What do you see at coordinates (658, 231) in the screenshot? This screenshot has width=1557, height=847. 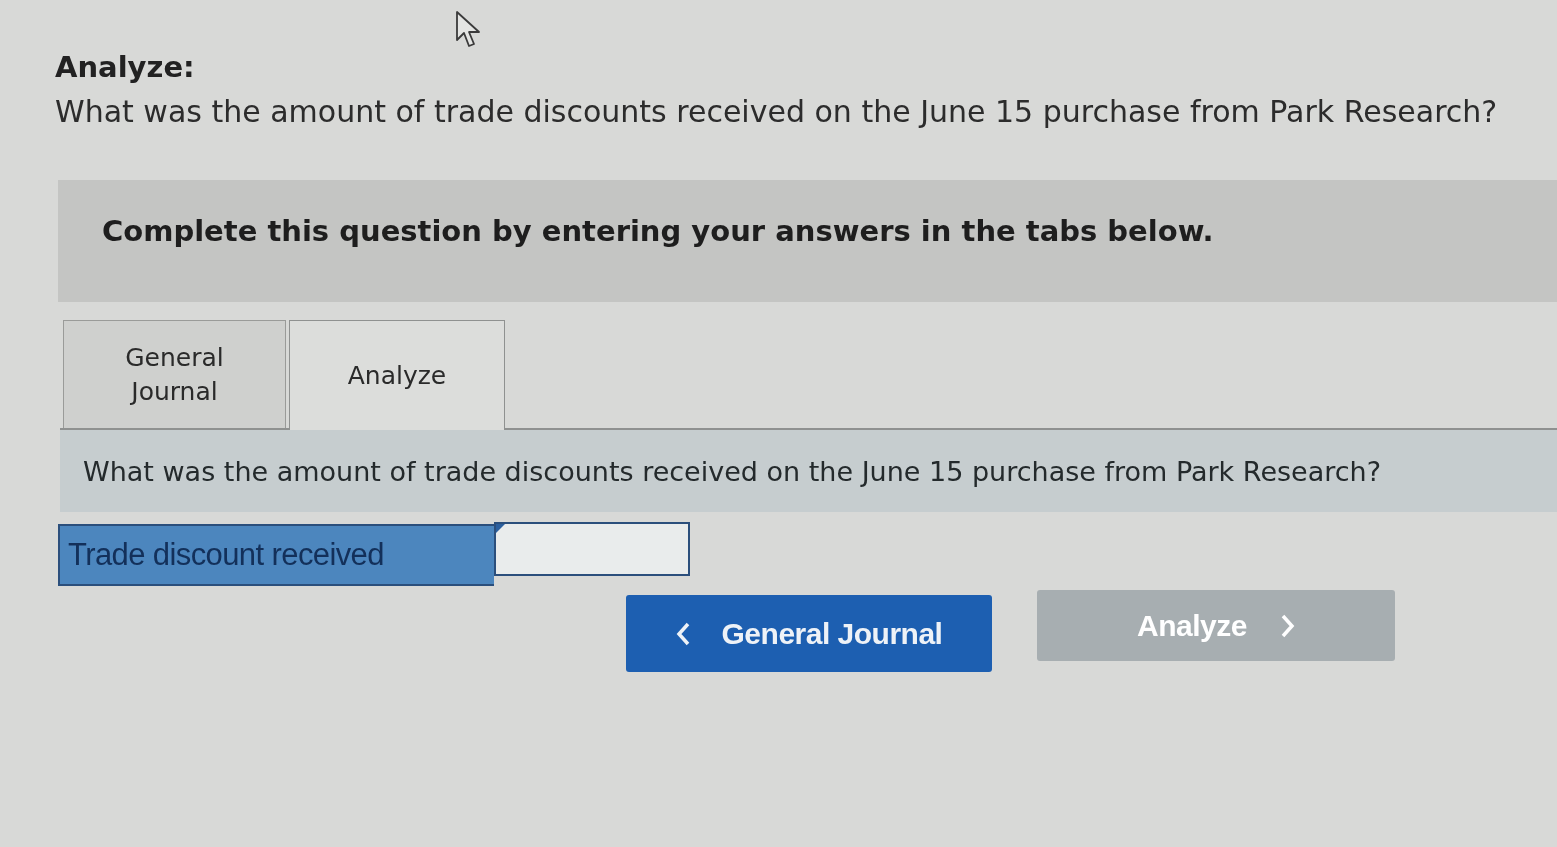 I see `instruction-text: Complete this question by entering your answers in the tabs below.` at bounding box center [658, 231].